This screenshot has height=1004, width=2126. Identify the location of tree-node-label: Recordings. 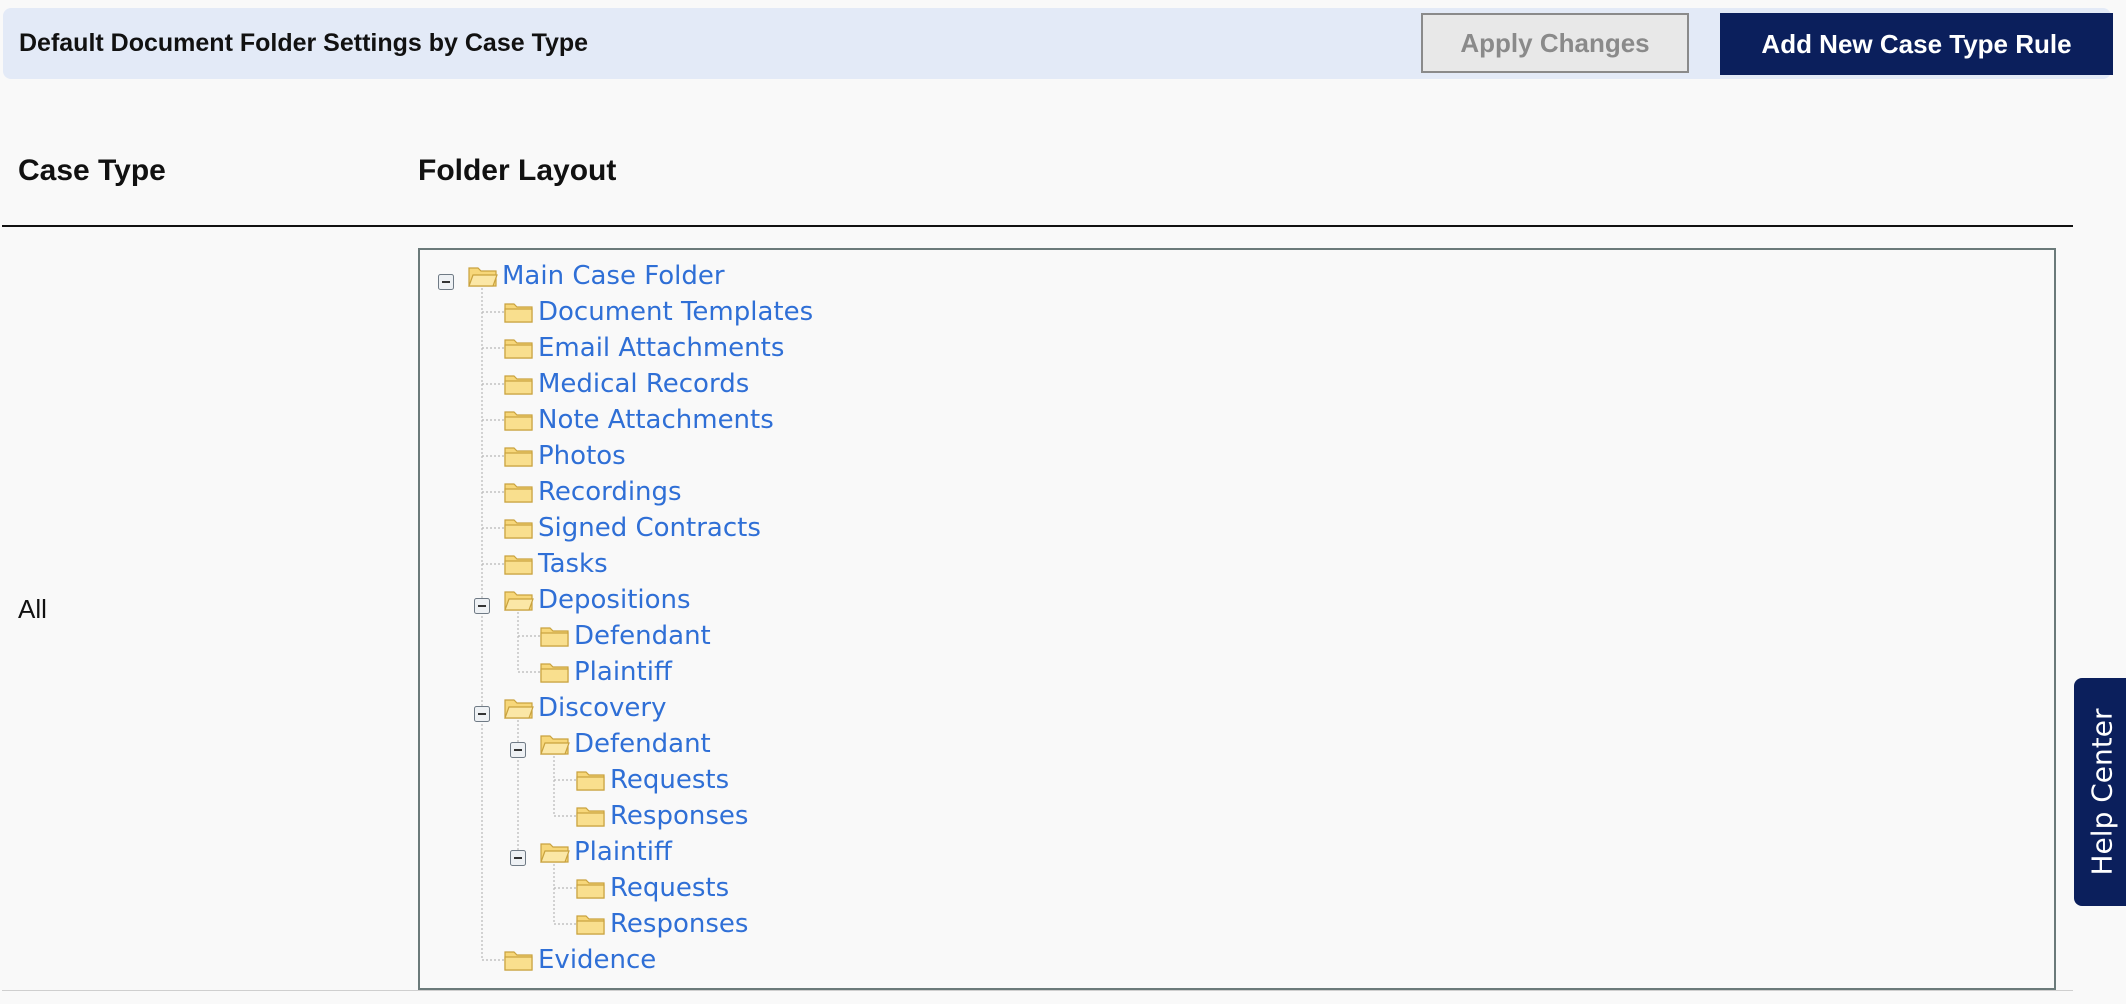
(610, 492).